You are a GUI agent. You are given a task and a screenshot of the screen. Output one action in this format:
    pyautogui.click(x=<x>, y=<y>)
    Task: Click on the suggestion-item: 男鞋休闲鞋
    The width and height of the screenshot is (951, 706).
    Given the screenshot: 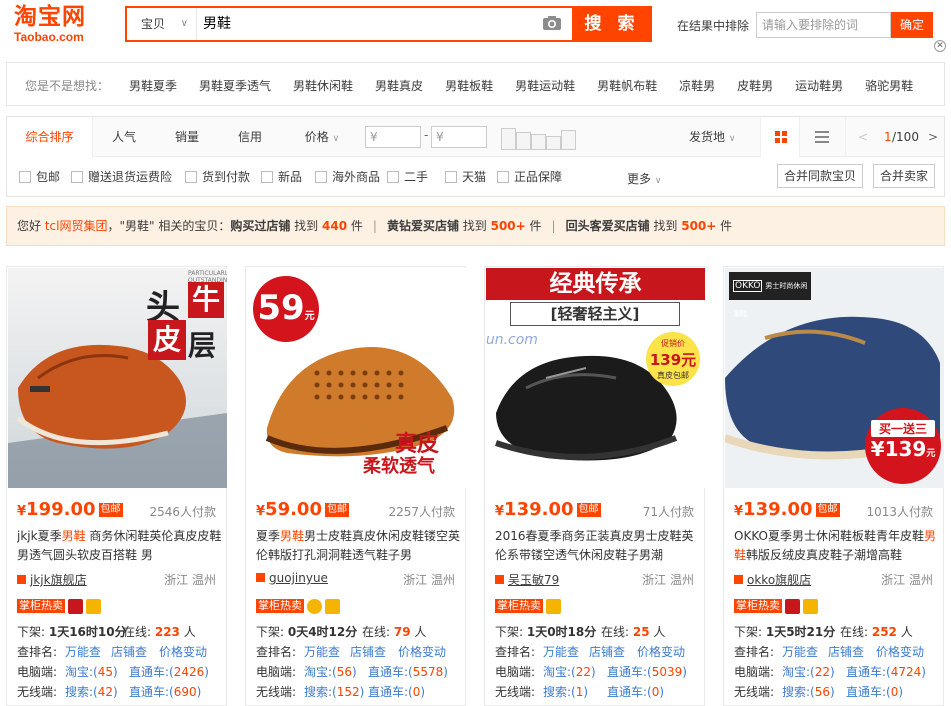 What is the action you would take?
    pyautogui.click(x=323, y=86)
    